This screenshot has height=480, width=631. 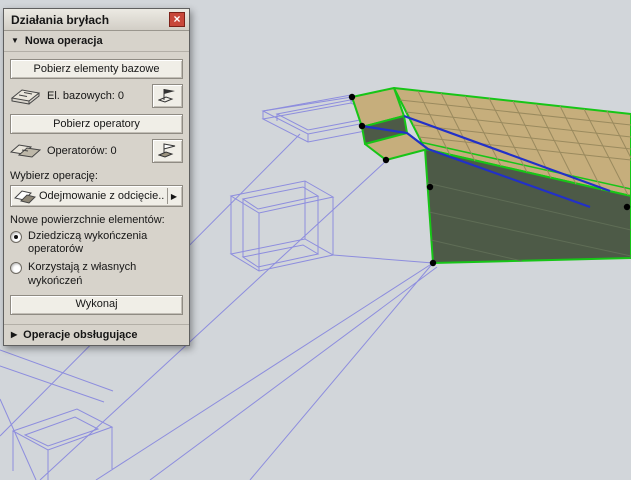 I want to click on operators-label: Operatorów:, so click(x=77, y=151).